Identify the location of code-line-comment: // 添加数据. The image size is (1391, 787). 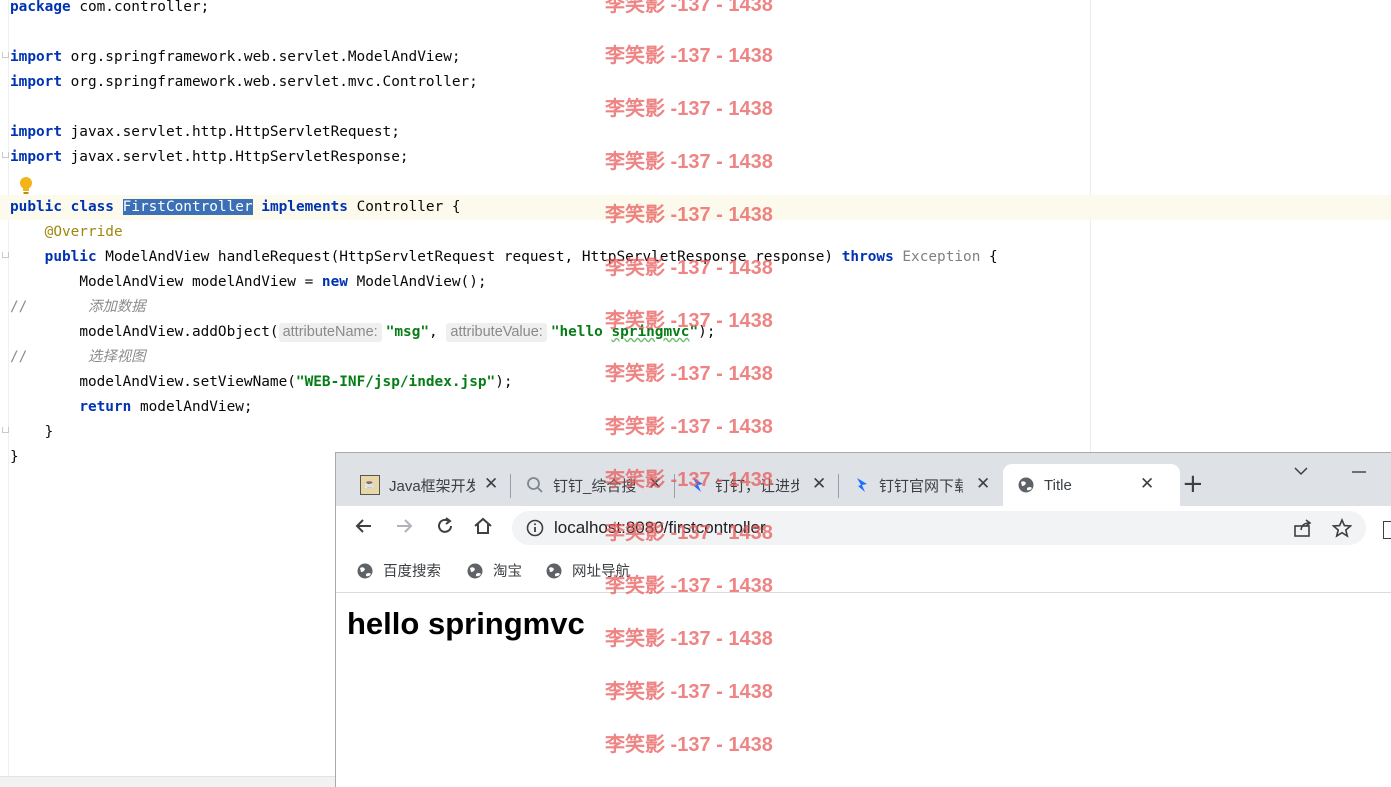
(78, 307).